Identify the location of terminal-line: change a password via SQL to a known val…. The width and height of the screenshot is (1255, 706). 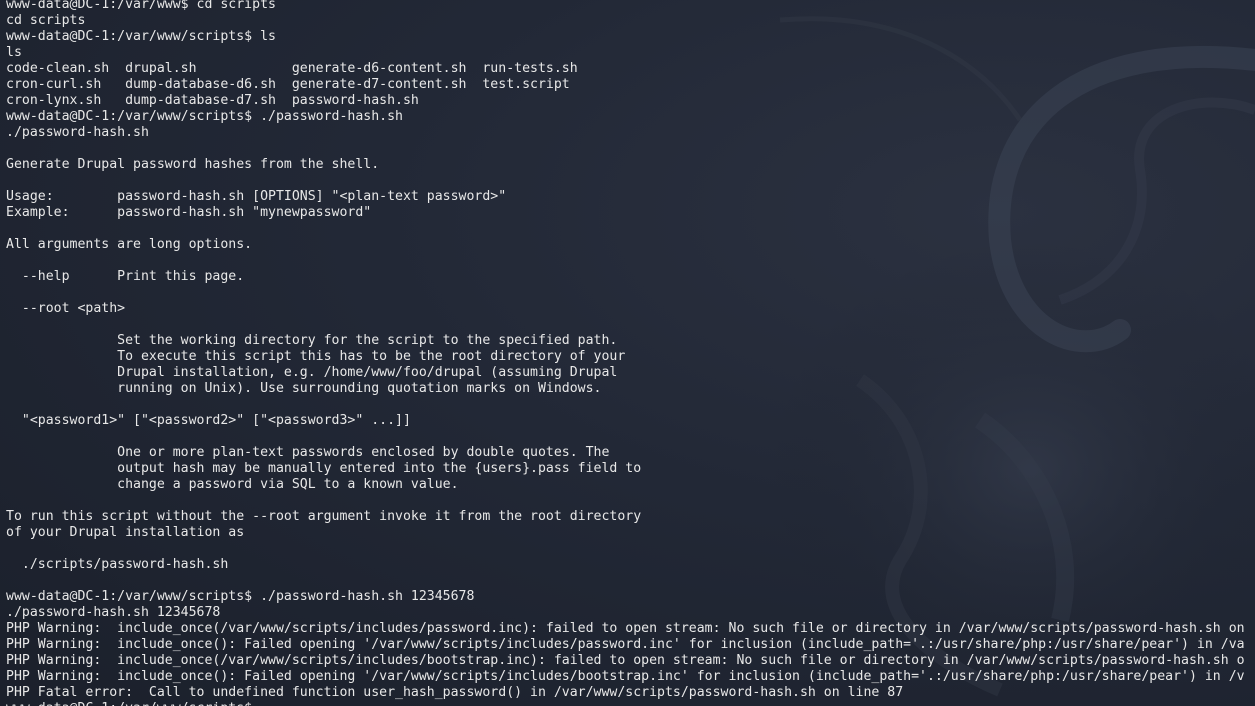
(232, 484).